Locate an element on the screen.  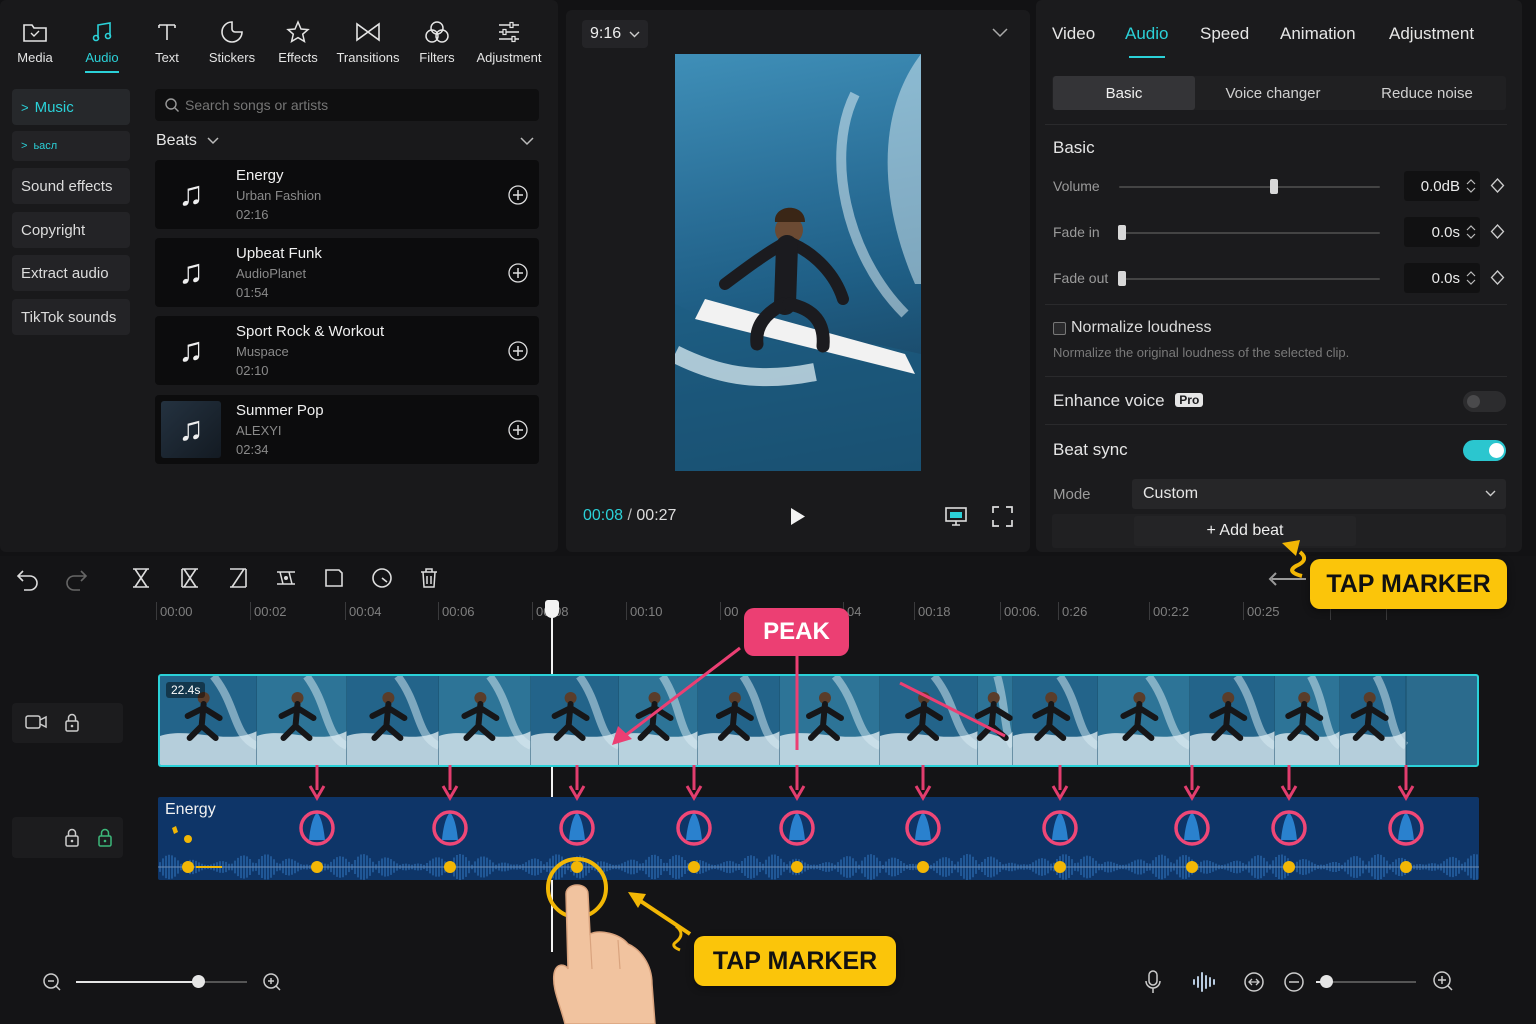
tab-audio: Audio is located at coordinates (1146, 34).